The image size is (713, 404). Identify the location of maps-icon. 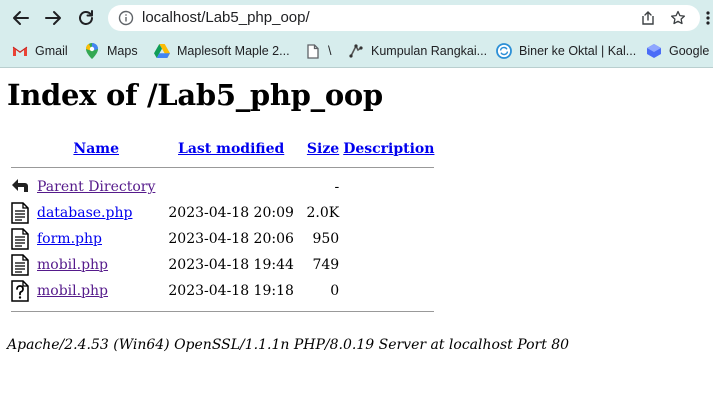
(92, 51).